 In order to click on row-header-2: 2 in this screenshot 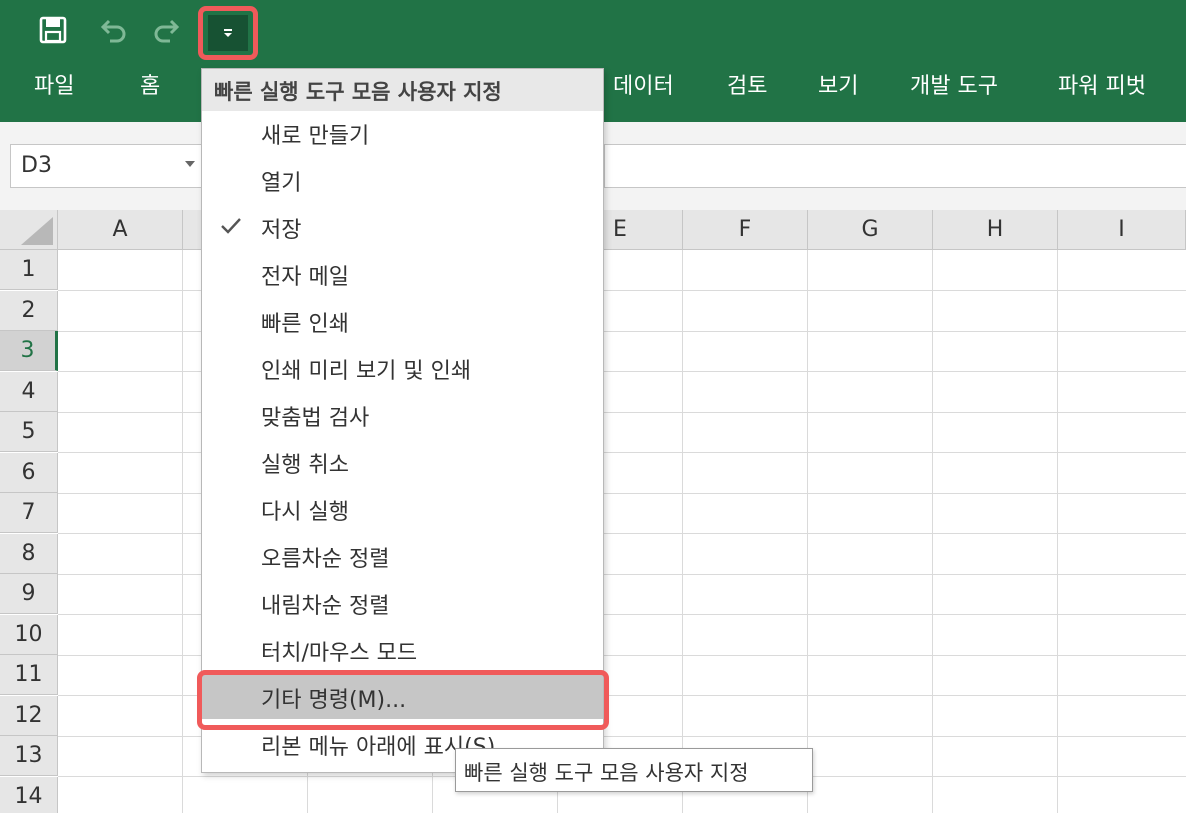, I will do `click(29, 310)`.